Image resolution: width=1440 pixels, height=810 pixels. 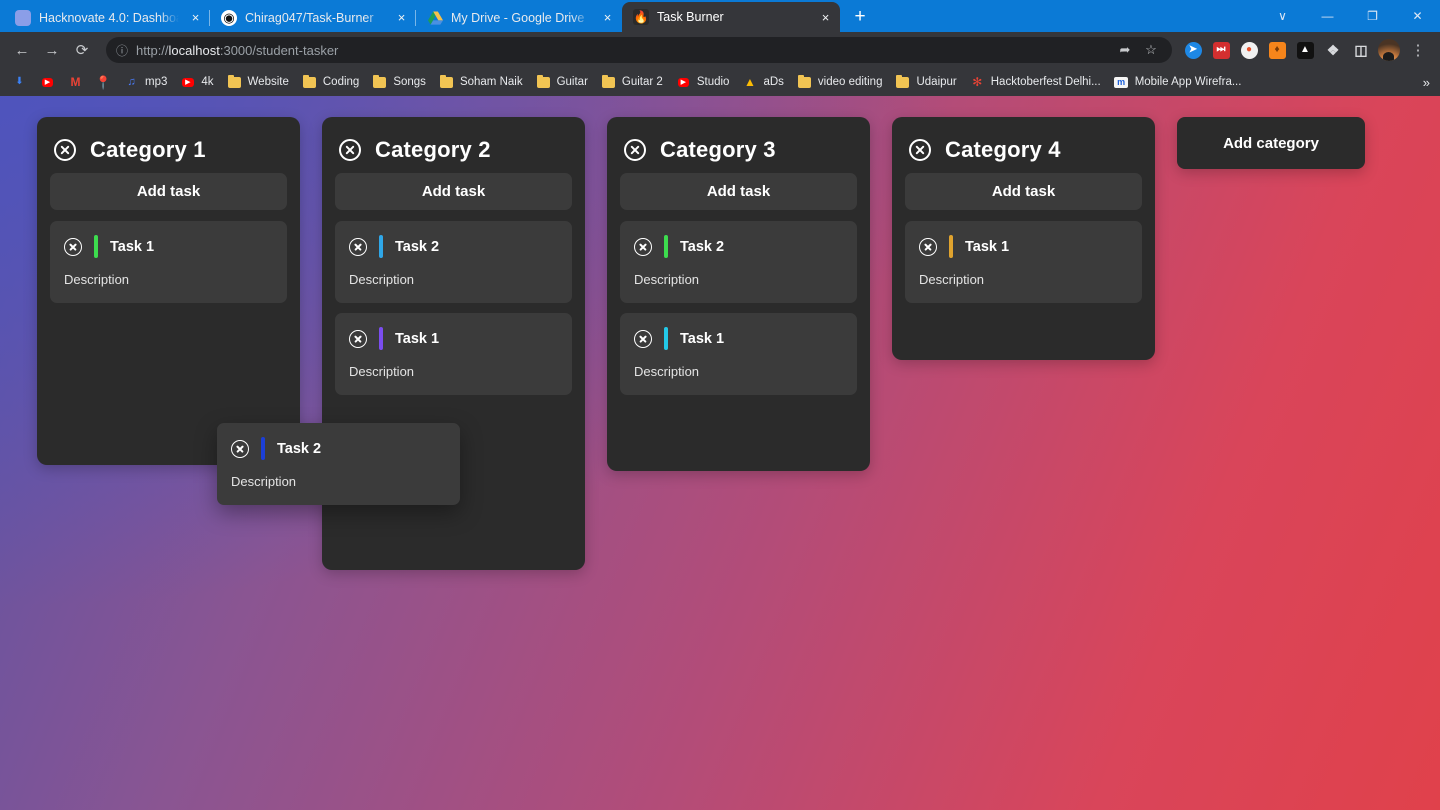 What do you see at coordinates (762, 82) in the screenshot?
I see `bookmark-ads: ▲ aDs` at bounding box center [762, 82].